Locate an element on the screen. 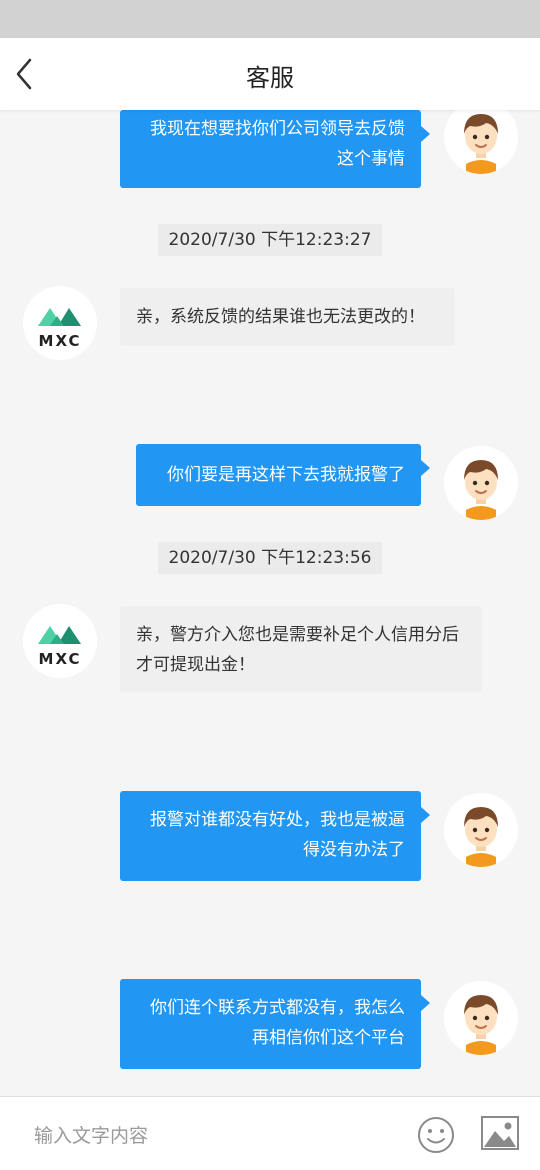 The width and height of the screenshot is (540, 1170). message-text: 亲，警方介入您也是需要补足个人信用分后才可提现出金！ is located at coordinates (297, 650).